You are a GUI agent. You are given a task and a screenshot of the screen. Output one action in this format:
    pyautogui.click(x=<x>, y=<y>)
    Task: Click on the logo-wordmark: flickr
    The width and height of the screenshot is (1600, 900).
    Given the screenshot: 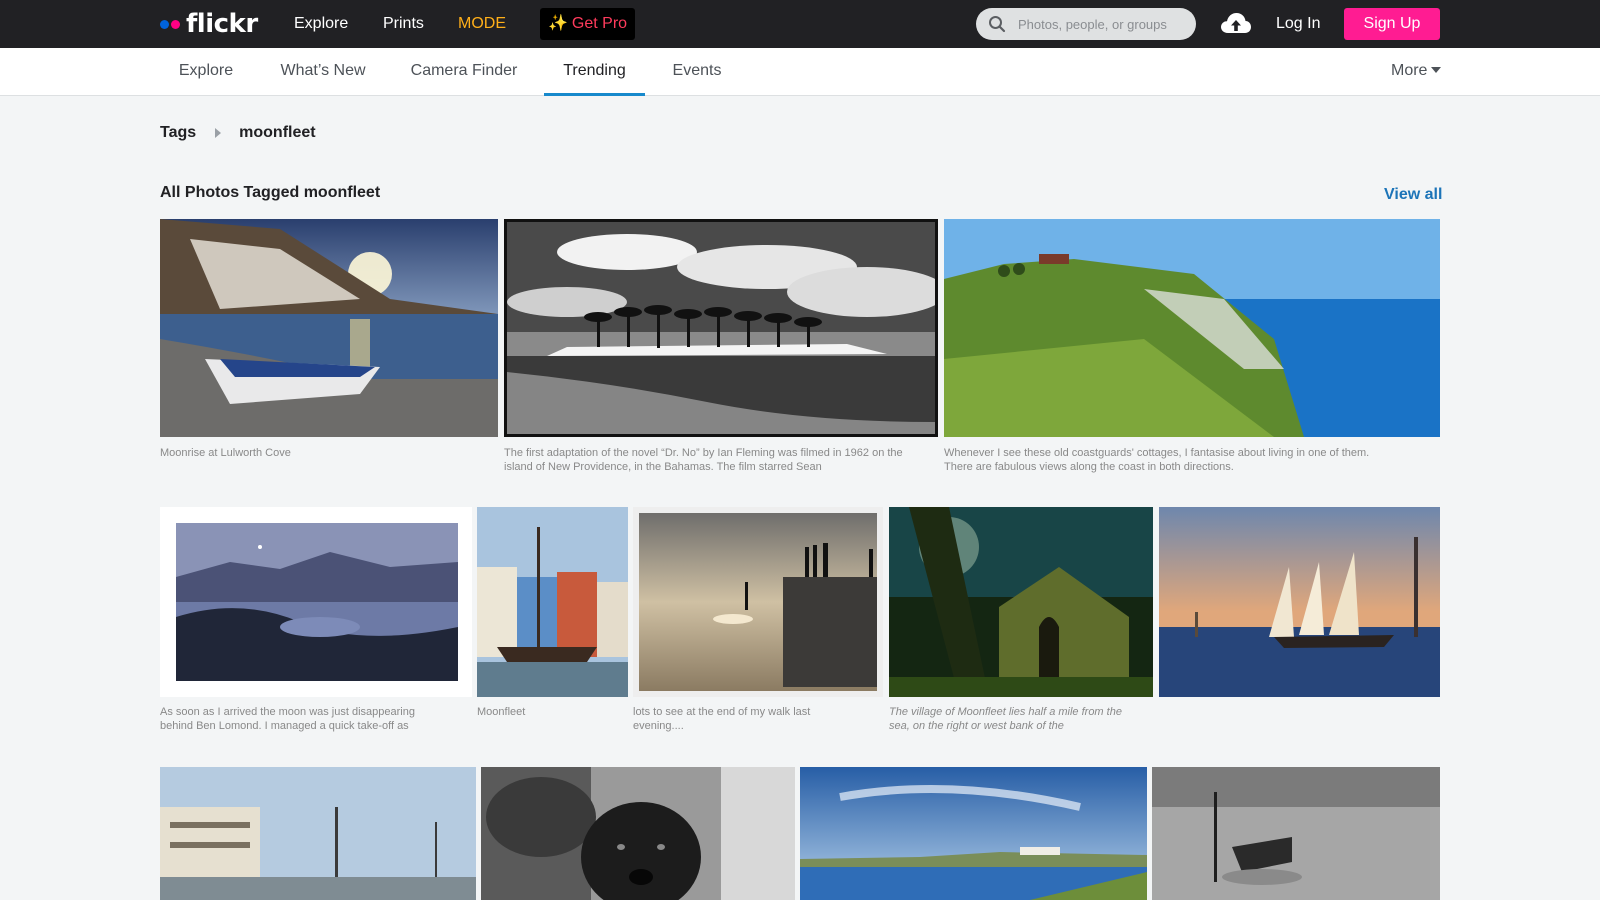 What is the action you would take?
    pyautogui.click(x=222, y=24)
    